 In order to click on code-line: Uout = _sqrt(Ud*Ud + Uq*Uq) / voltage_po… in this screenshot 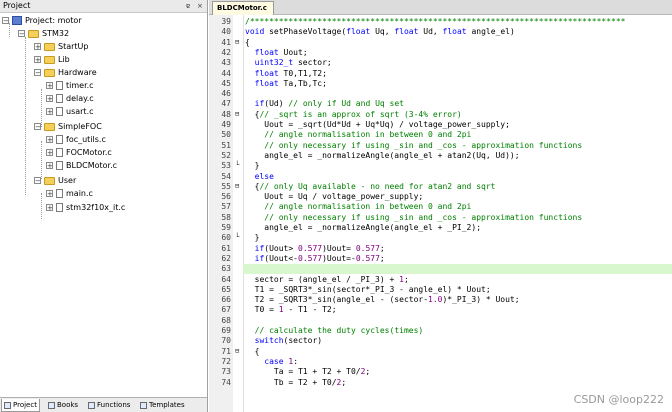, I will do `click(377, 124)`.